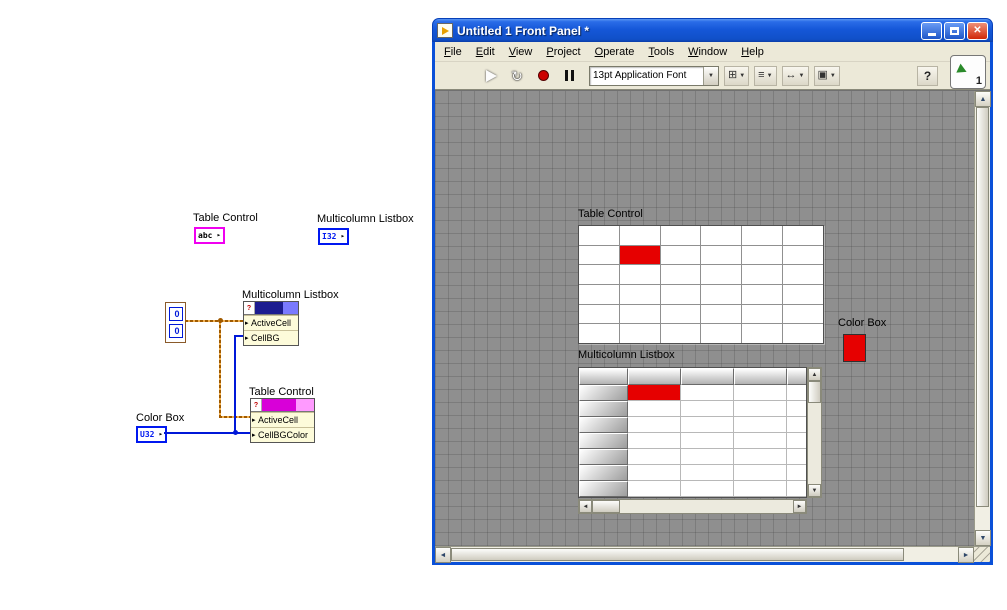 This screenshot has height=610, width=1007. Describe the element at coordinates (854, 348) in the screenshot. I see `color-box-control` at that location.